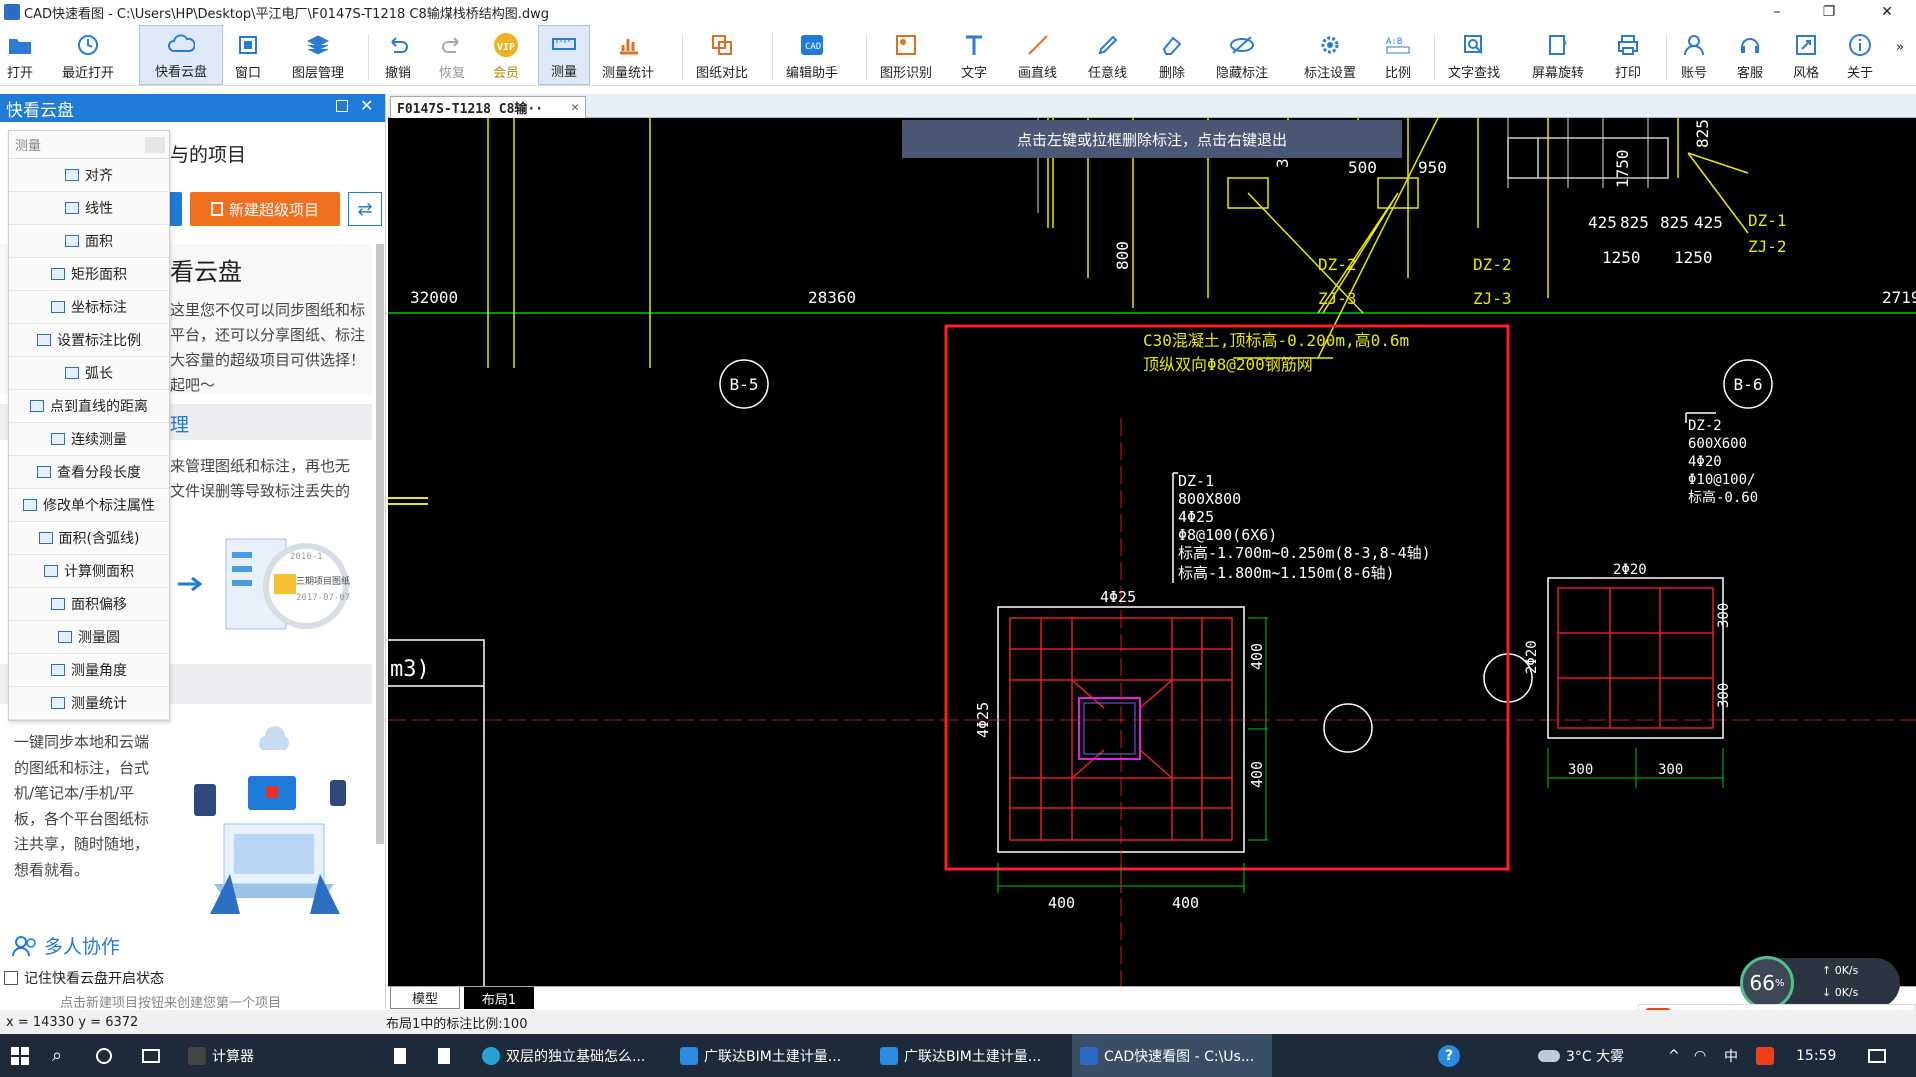 The width and height of the screenshot is (1916, 1077). Describe the element at coordinates (1816, 1055) in the screenshot. I see `clock: 15:59` at that location.